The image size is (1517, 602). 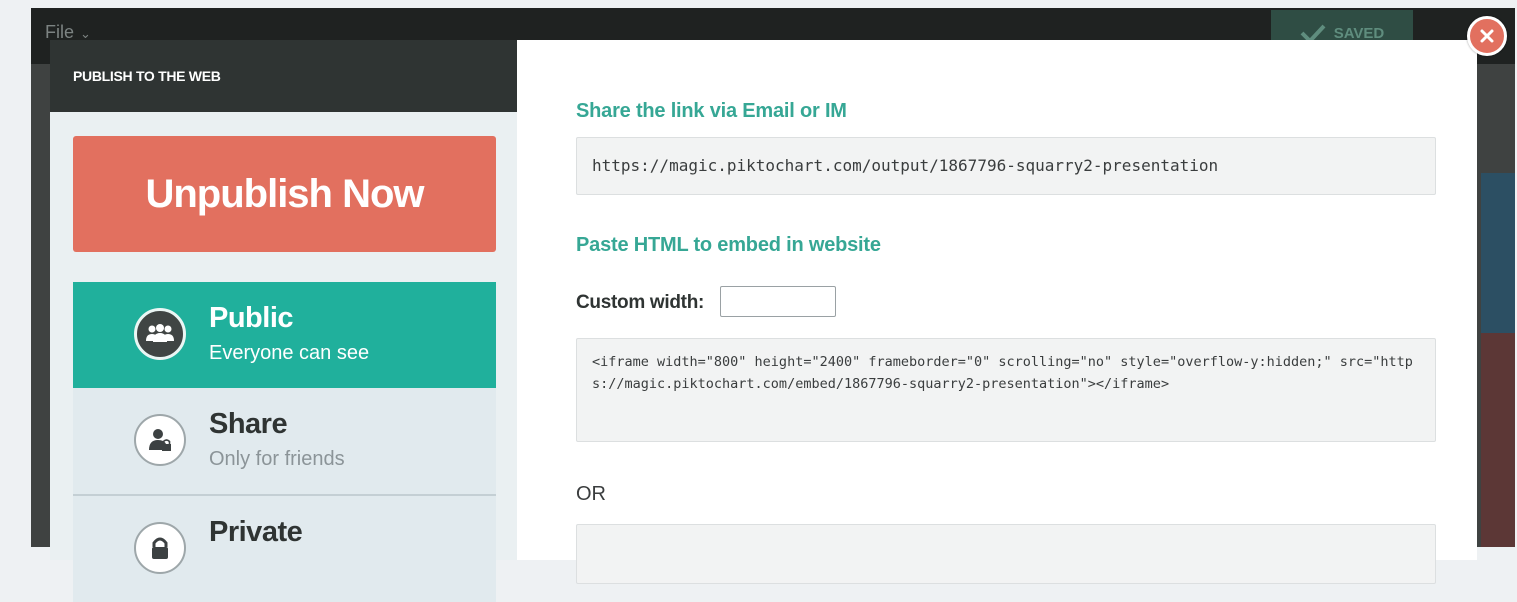 What do you see at coordinates (591, 494) in the screenshot?
I see `or-label: OR` at bounding box center [591, 494].